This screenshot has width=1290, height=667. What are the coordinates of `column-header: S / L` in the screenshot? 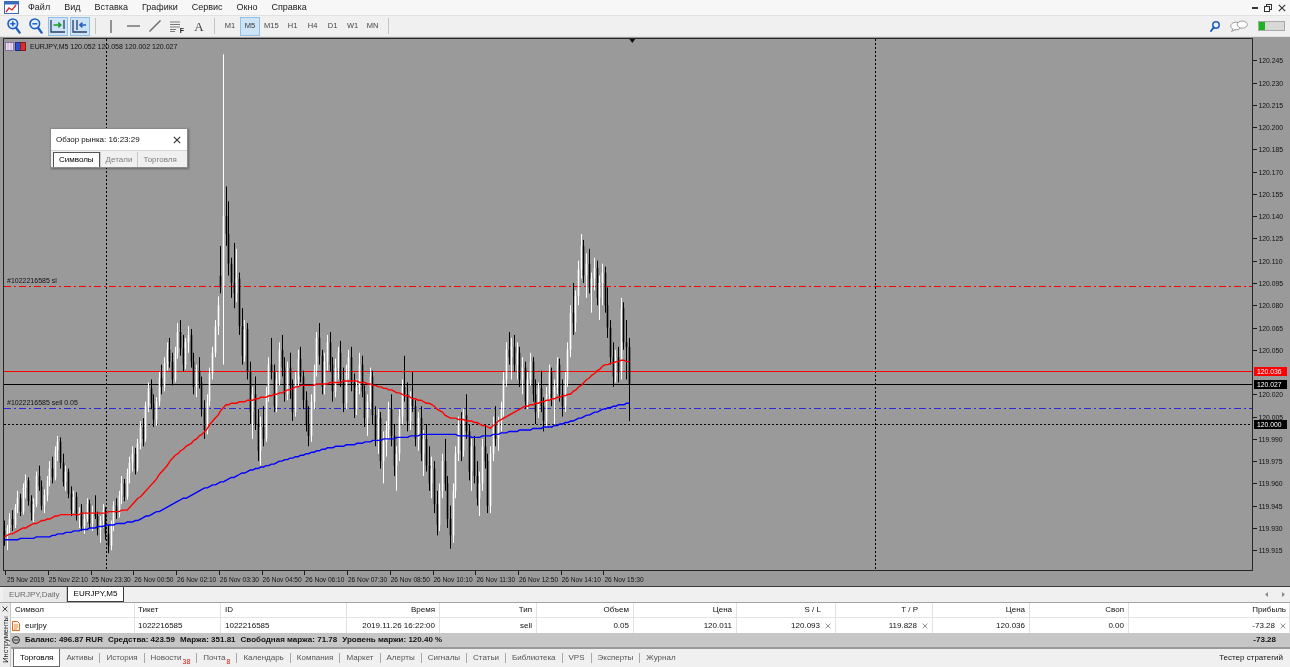 It's located at (786, 610).